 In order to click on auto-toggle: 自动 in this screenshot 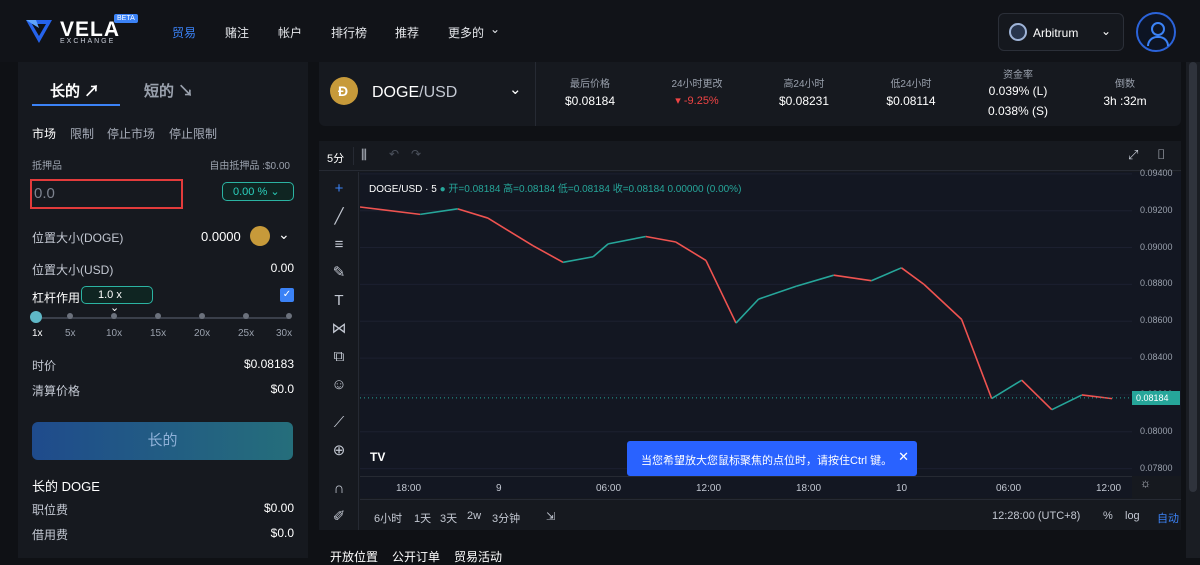, I will do `click(1168, 518)`.